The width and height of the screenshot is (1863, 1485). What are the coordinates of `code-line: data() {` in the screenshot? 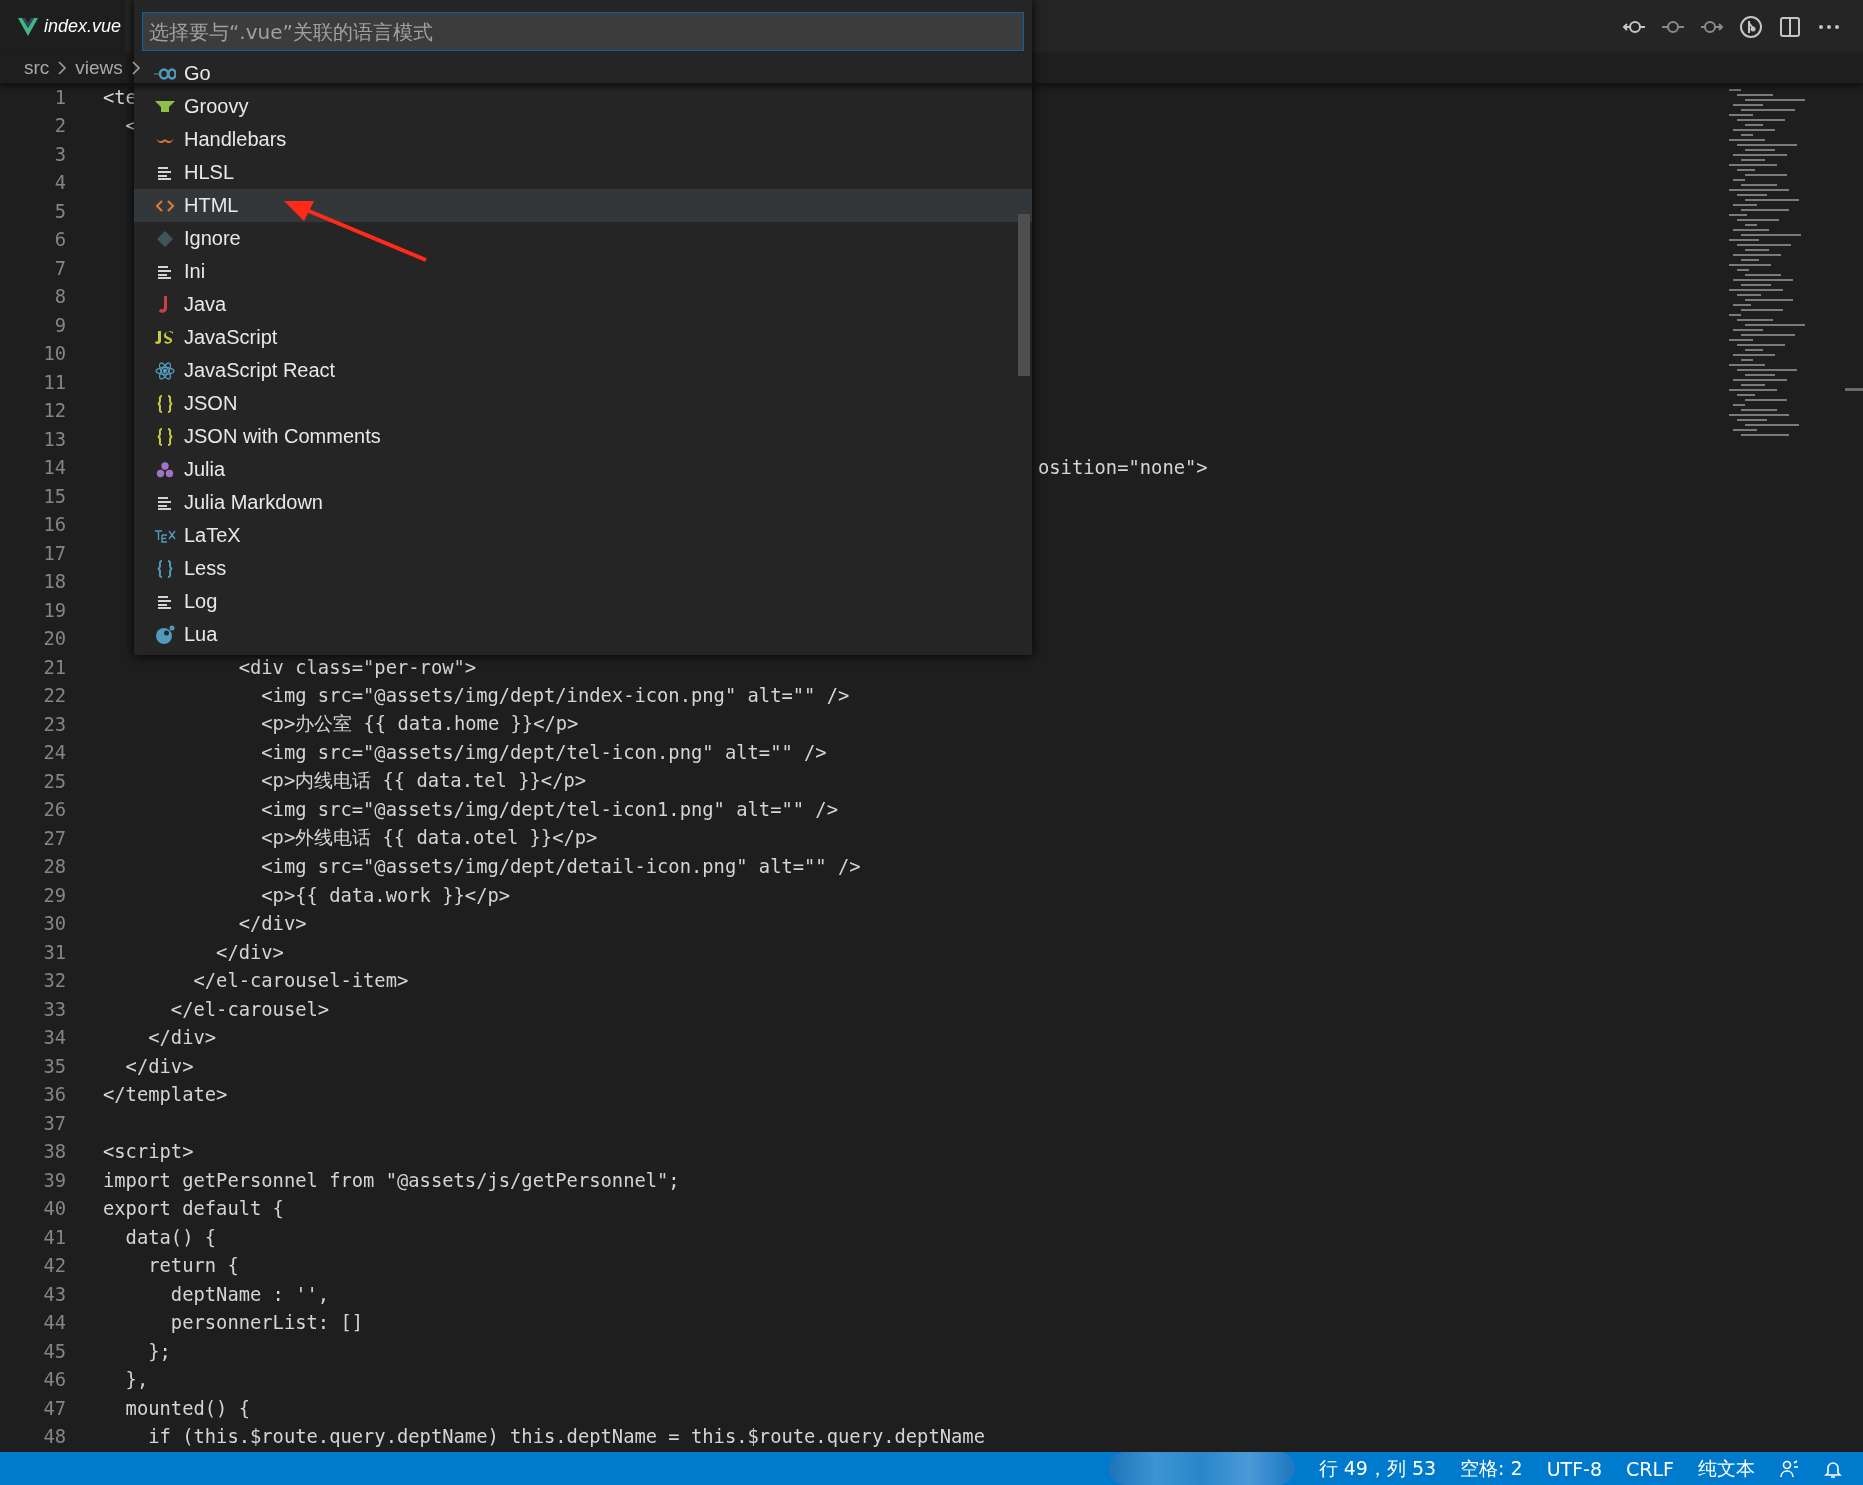 It's located at (170, 1237).